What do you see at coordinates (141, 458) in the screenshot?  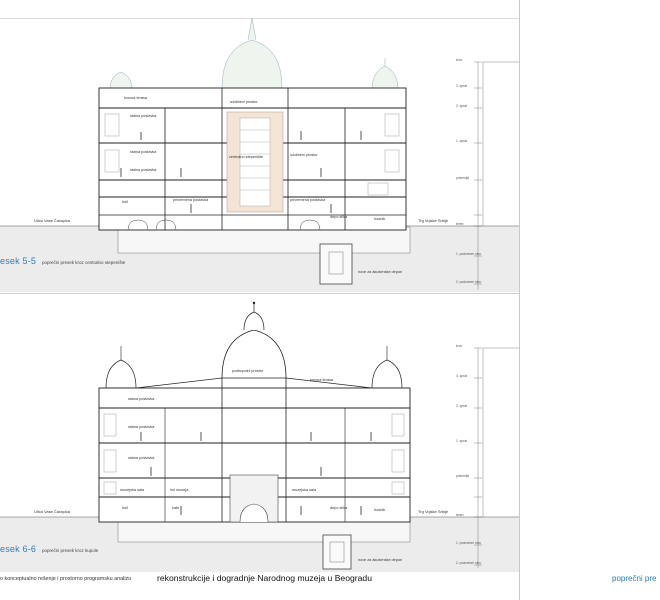 I see `label-permanent-3-bottom: stalna postavka` at bounding box center [141, 458].